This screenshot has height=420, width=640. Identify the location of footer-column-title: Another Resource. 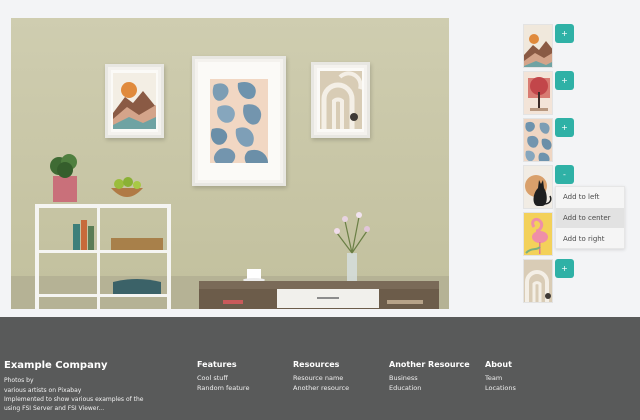
(429, 364).